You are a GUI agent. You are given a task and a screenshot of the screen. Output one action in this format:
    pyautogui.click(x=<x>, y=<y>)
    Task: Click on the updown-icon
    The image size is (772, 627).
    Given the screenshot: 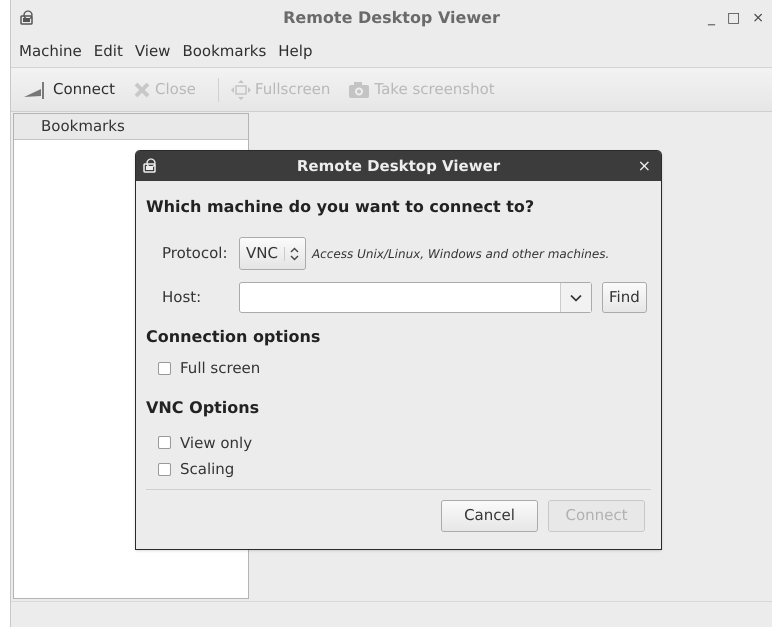 What is the action you would take?
    pyautogui.click(x=294, y=253)
    